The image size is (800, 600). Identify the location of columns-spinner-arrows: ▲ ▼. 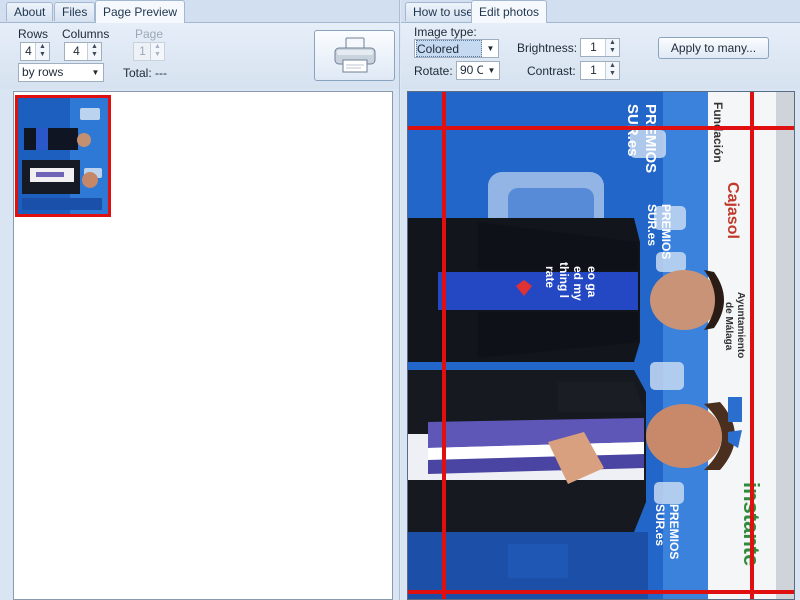
(94, 51).